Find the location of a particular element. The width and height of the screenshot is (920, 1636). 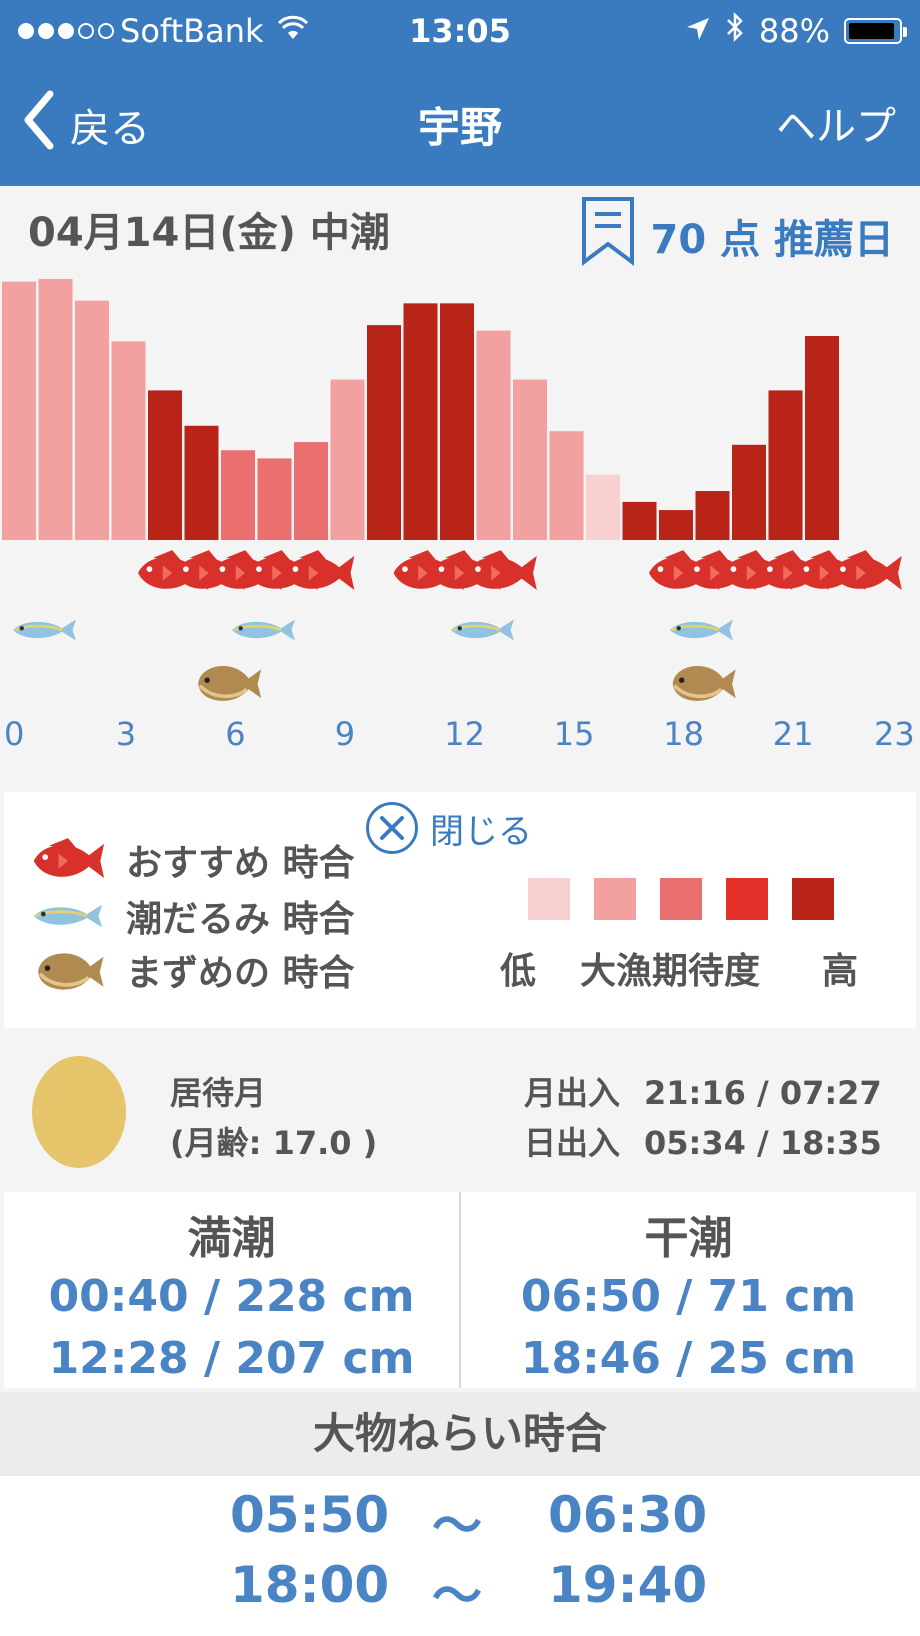

help-button: ヘルプ is located at coordinates (836, 123).